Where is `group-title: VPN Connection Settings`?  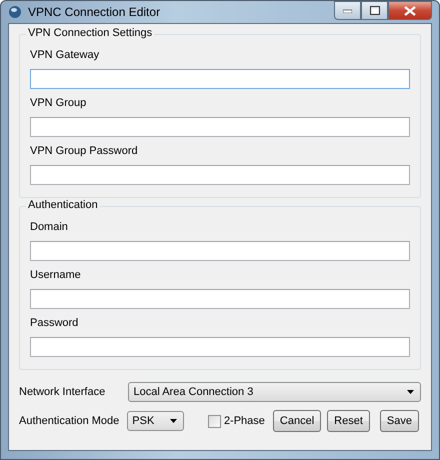
group-title: VPN Connection Settings is located at coordinates (90, 33).